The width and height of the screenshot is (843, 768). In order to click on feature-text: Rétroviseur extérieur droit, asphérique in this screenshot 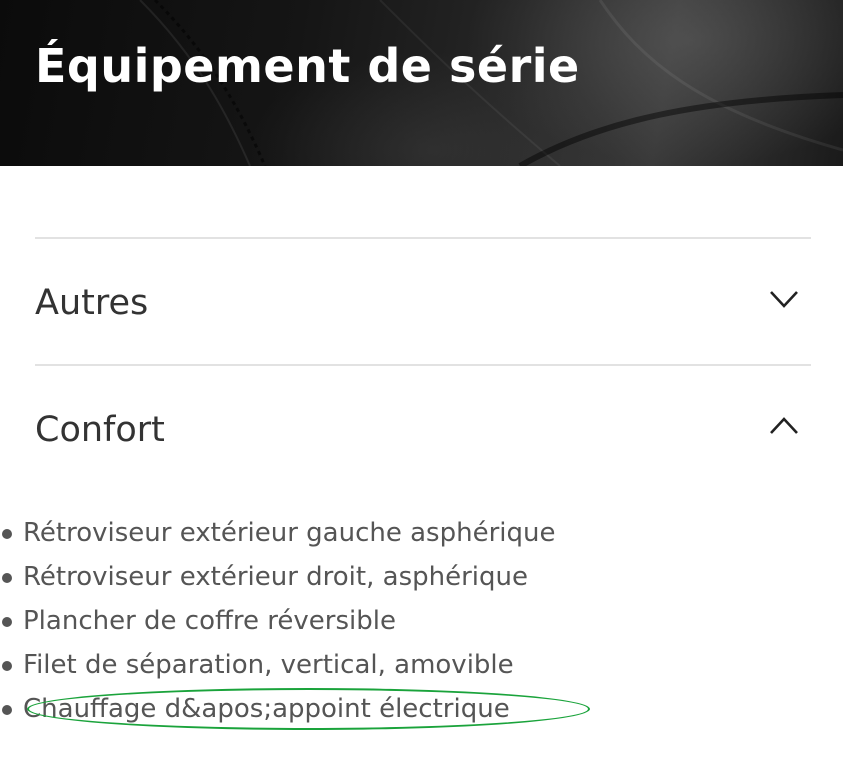, I will do `click(275, 577)`.